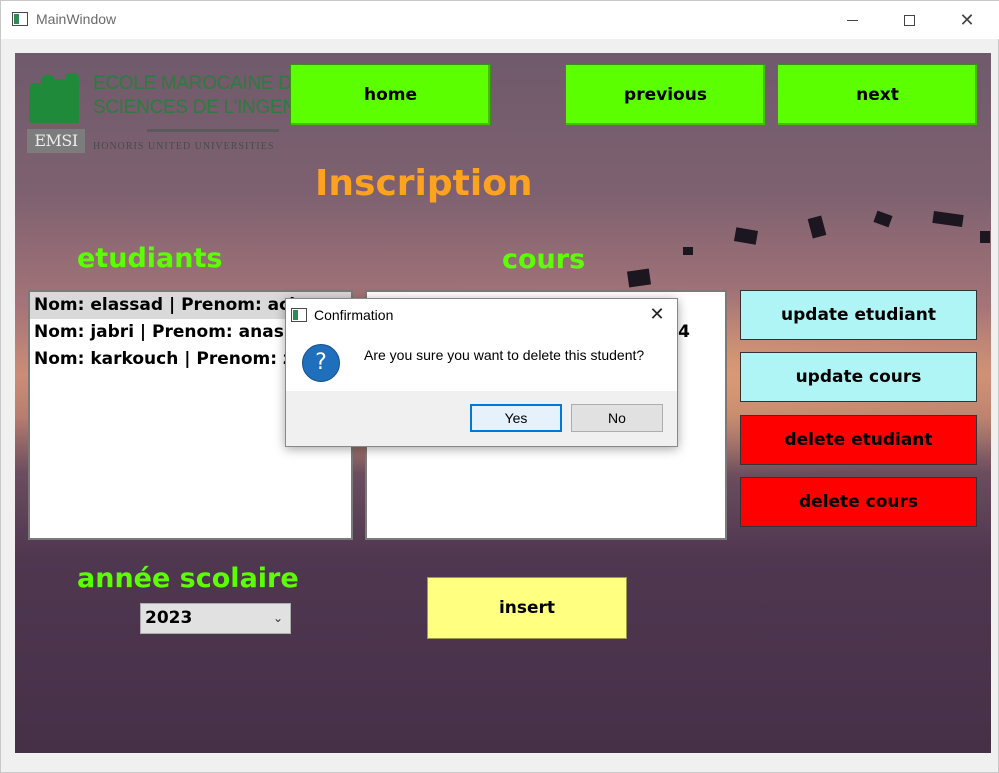  What do you see at coordinates (184, 146) in the screenshot?
I see `logo-tagline: HONORIS UNITED UNIVERSITIES` at bounding box center [184, 146].